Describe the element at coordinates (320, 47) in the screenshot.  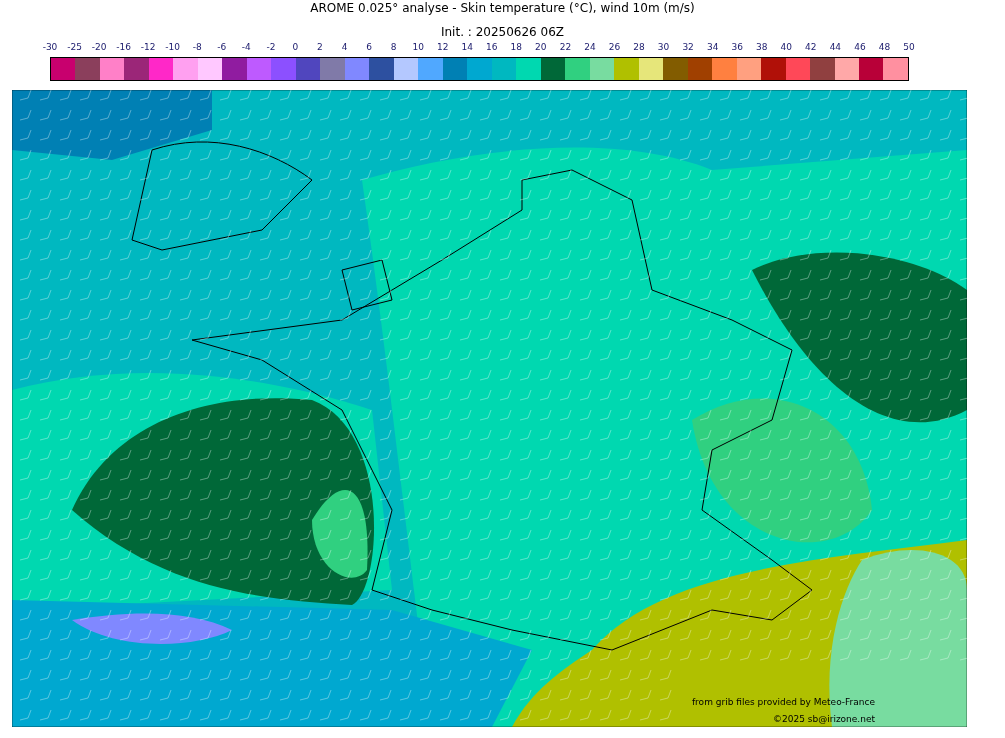
I see `colorbar-tick-label: 2` at that location.